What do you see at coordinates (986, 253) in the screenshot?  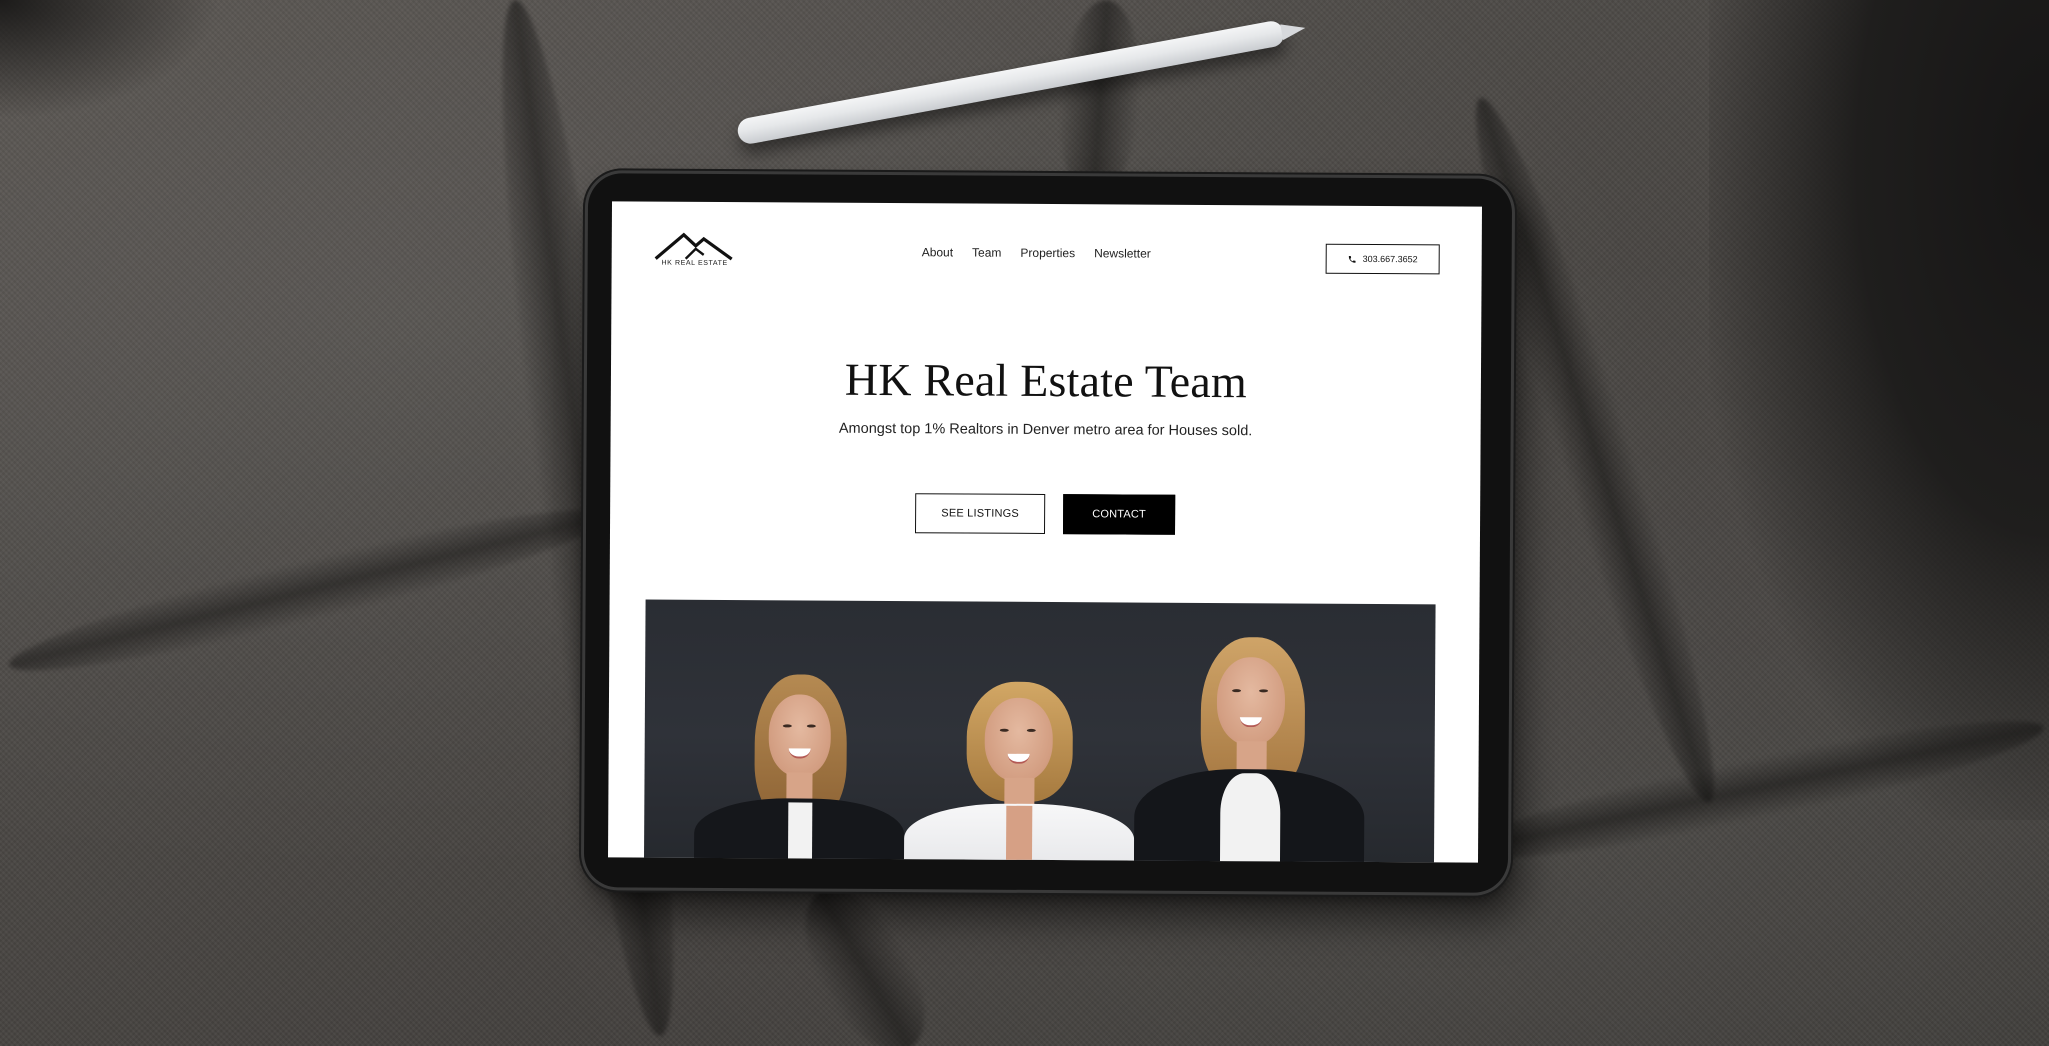 I see `nav-item-team: Team` at bounding box center [986, 253].